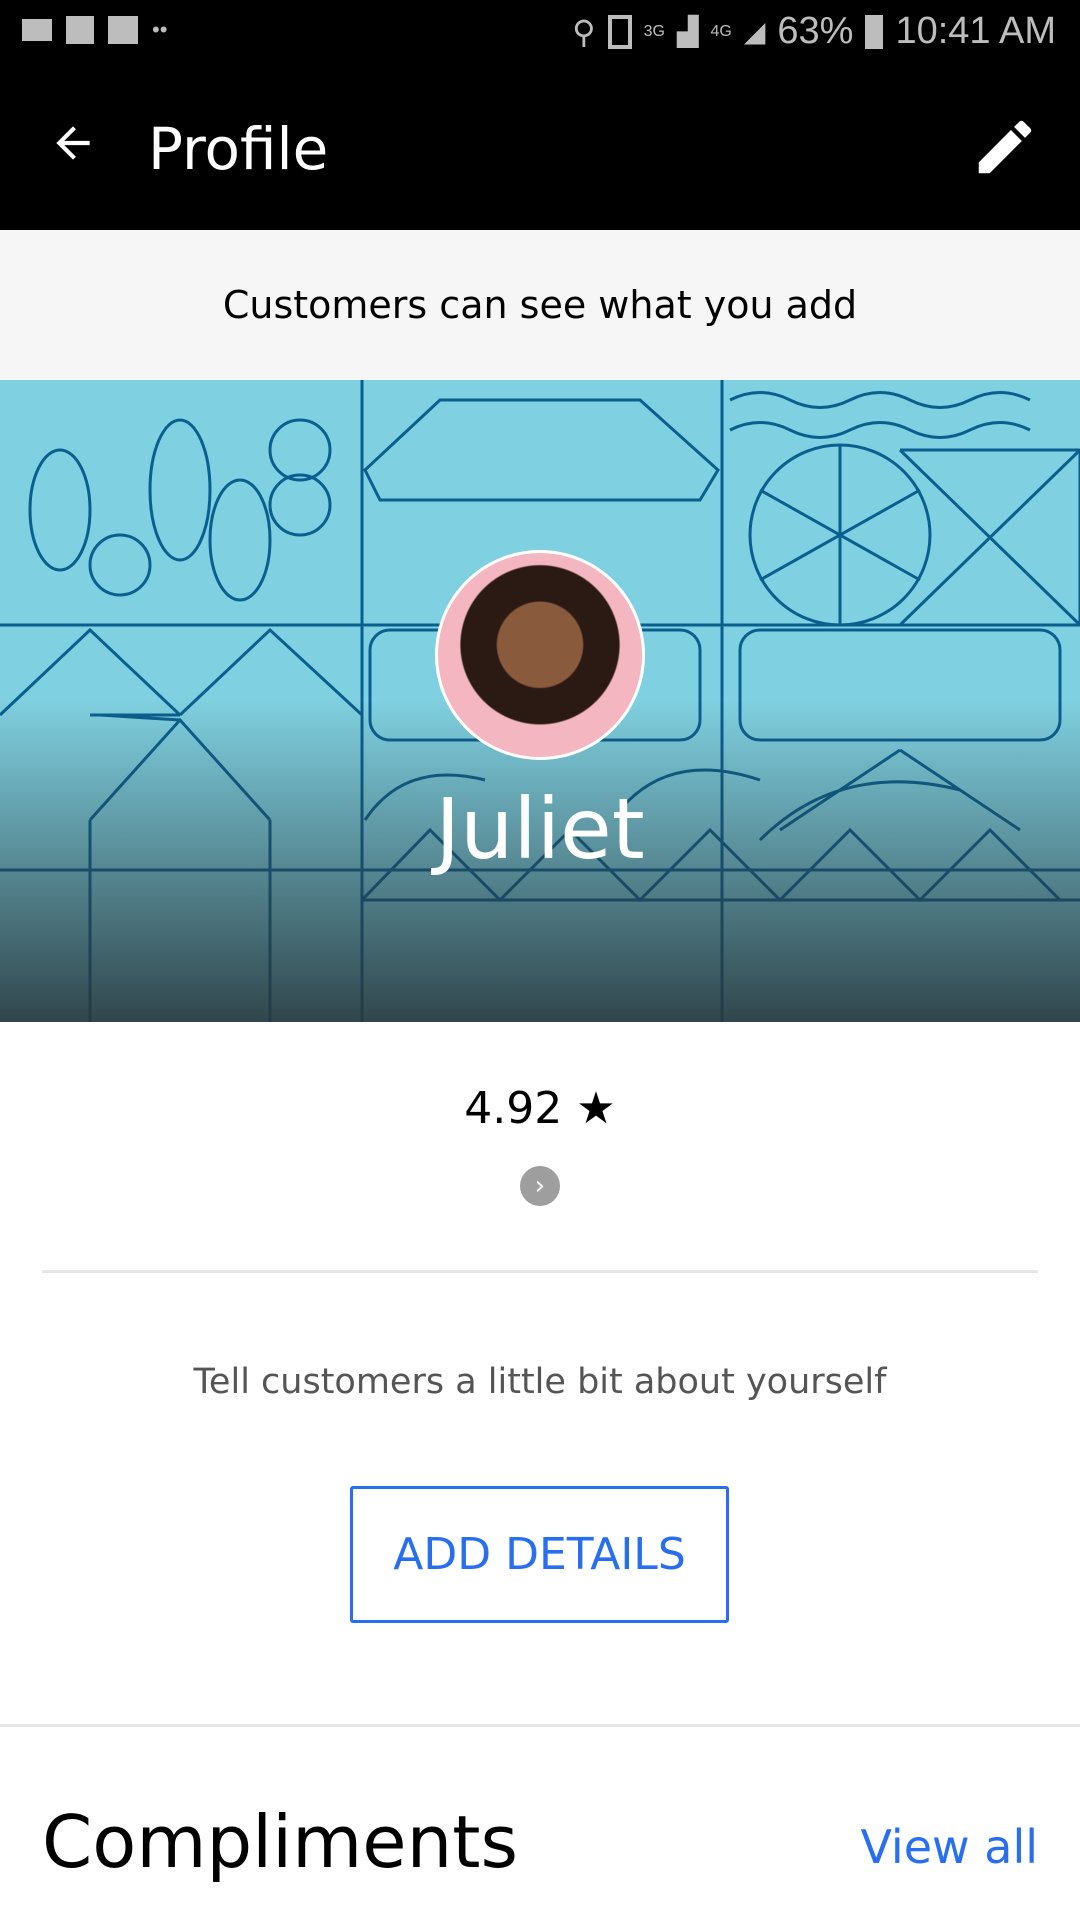 This screenshot has height=1920, width=1080. What do you see at coordinates (975, 31) in the screenshot?
I see `clock: 10:41 AM` at bounding box center [975, 31].